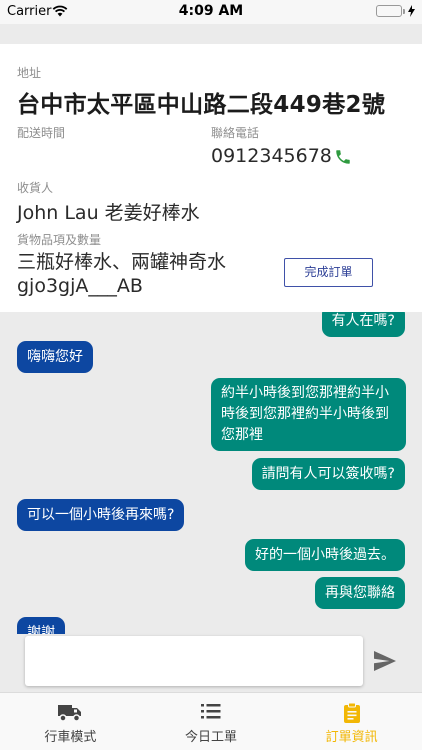 This screenshot has width=422, height=750. I want to click on chat-message-outgoing: 有人在嗎?, so click(363, 324).